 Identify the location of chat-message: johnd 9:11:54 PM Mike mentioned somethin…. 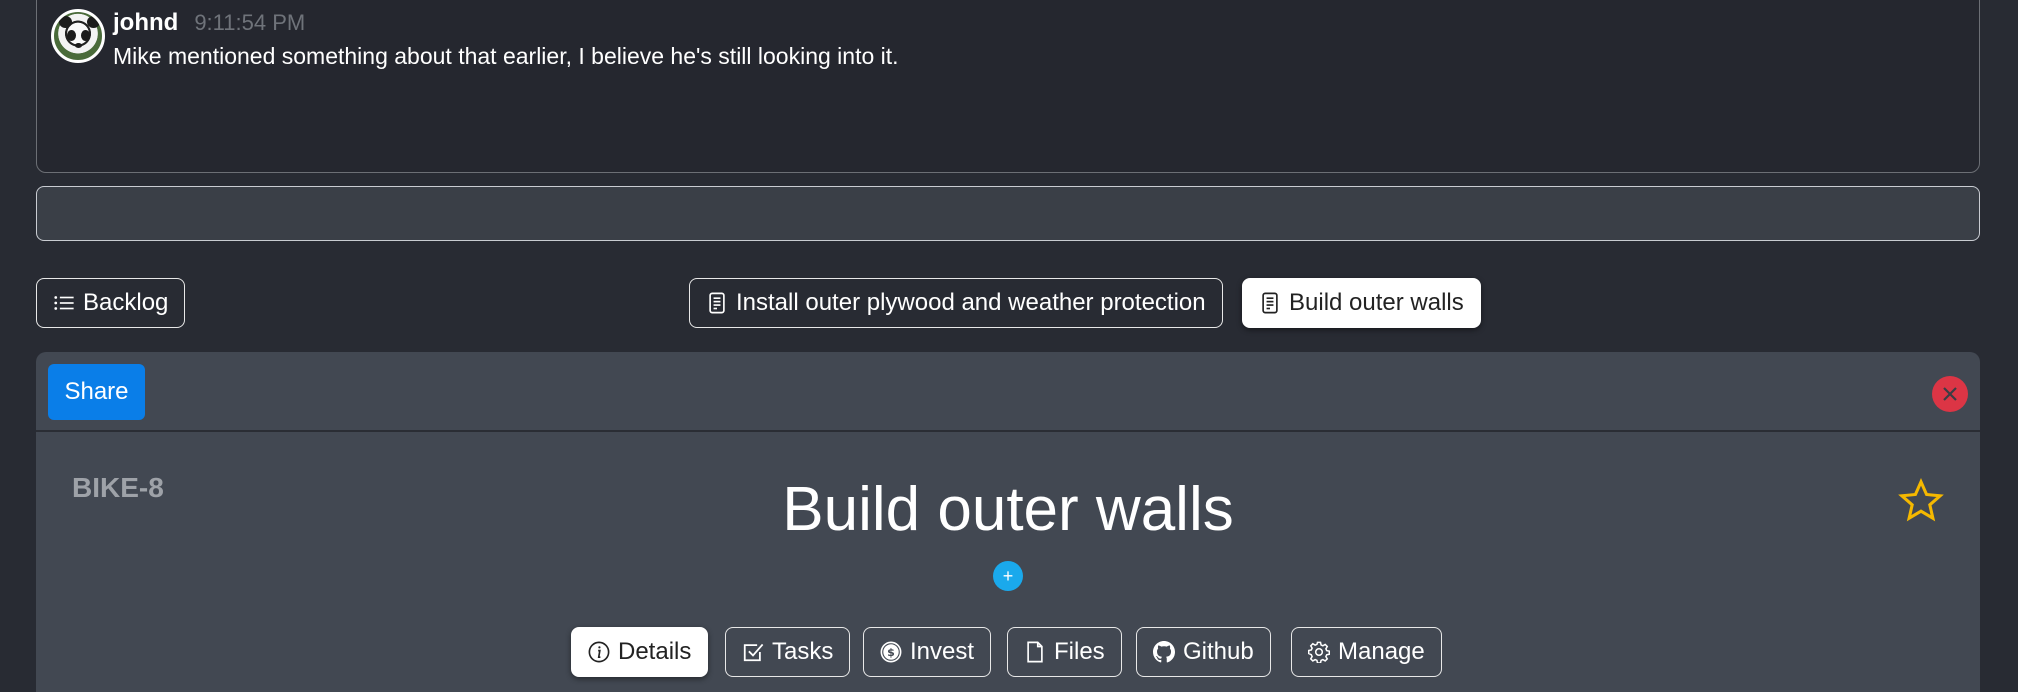
(475, 39).